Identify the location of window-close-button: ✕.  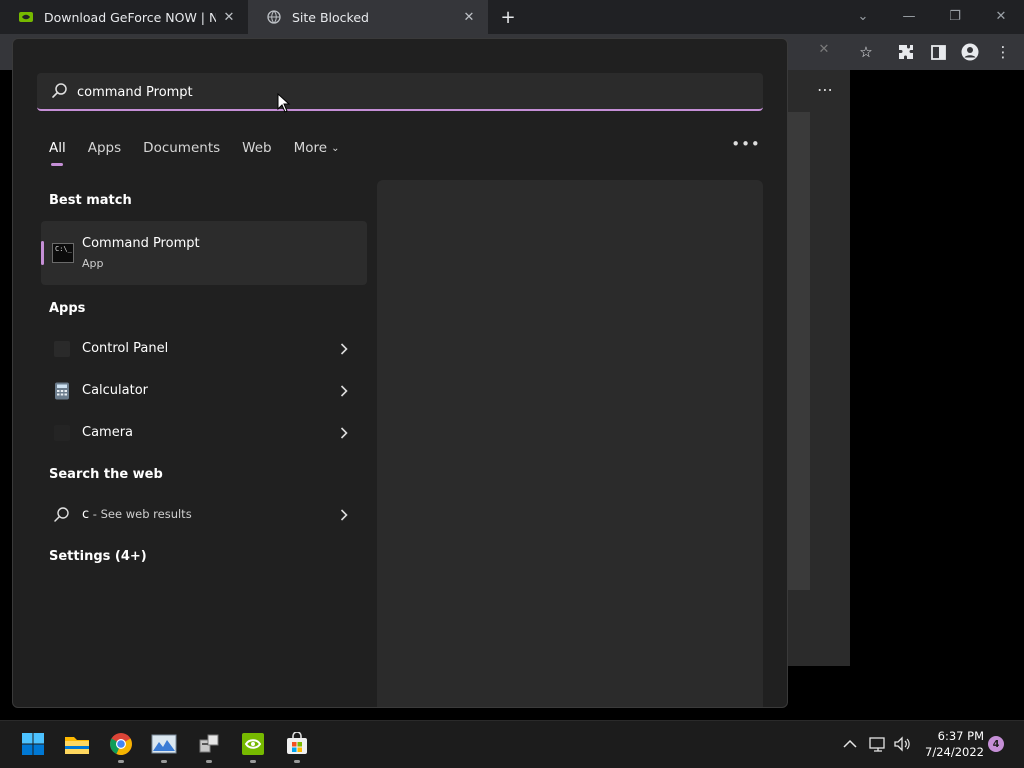
(1001, 16).